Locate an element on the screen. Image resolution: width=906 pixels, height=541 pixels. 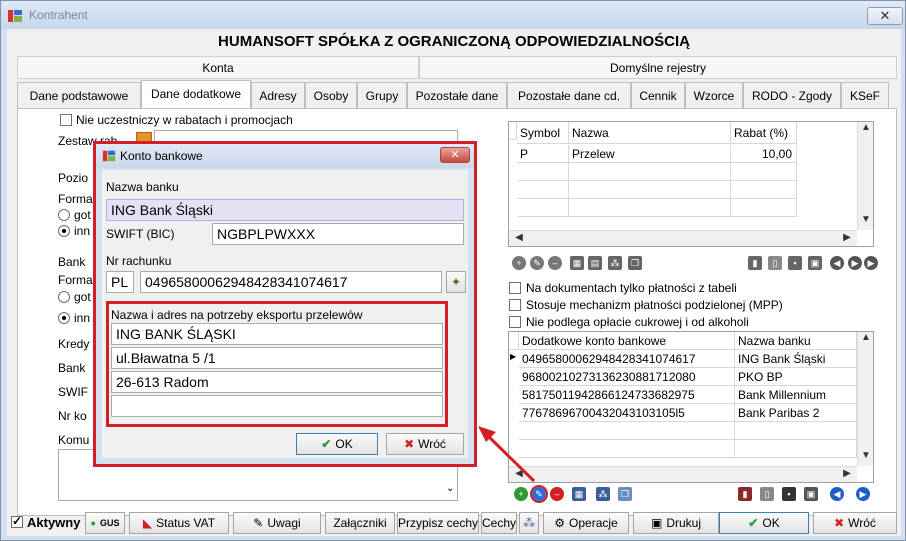
table-row-cell: 96800210273136230881712080 is located at coordinates (627, 377).